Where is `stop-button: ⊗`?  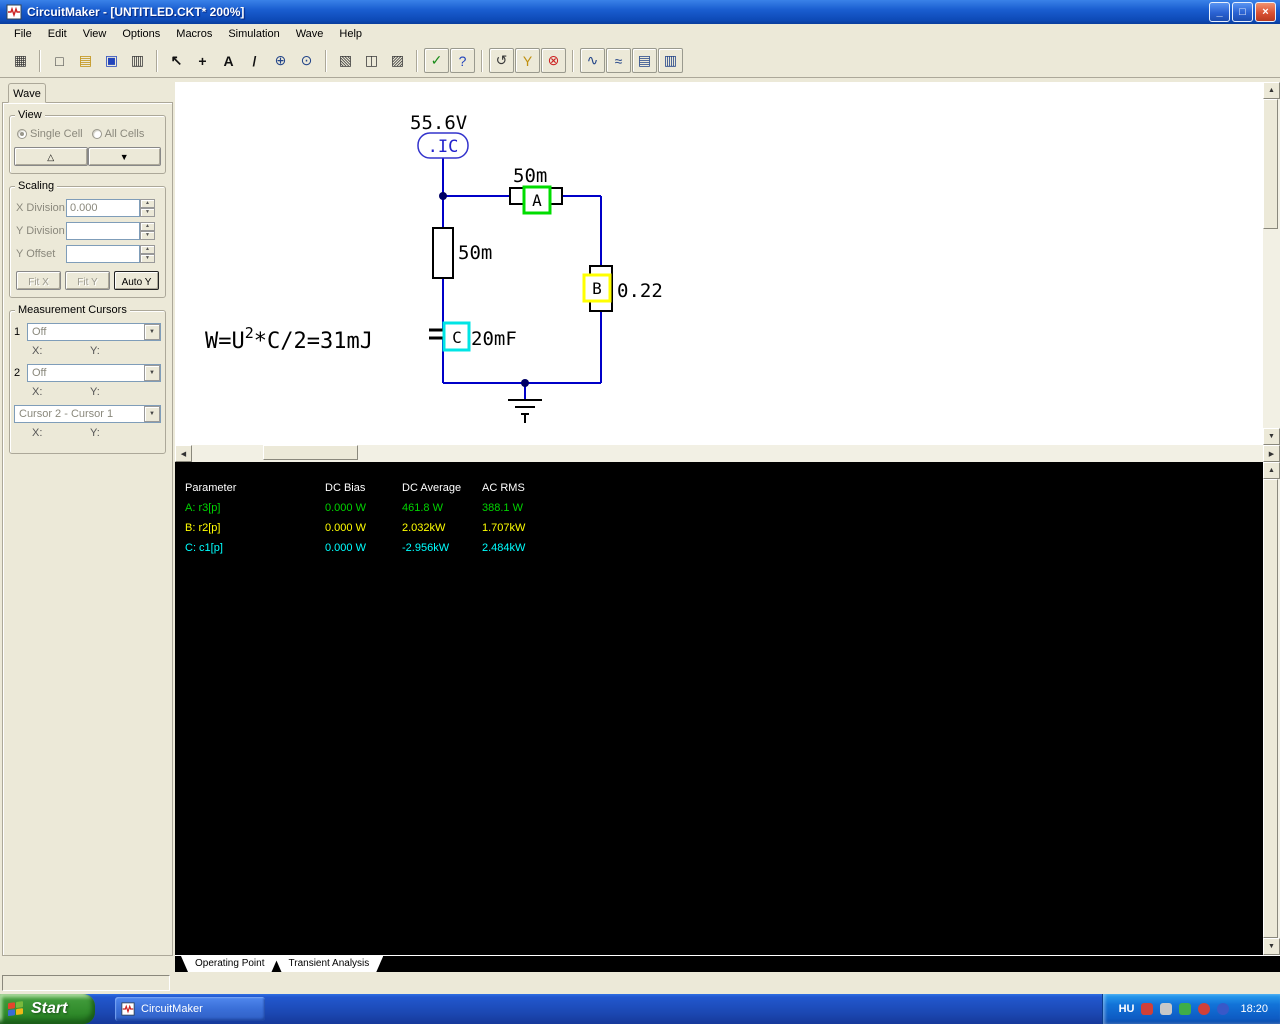
stop-button: ⊗ is located at coordinates (553, 60).